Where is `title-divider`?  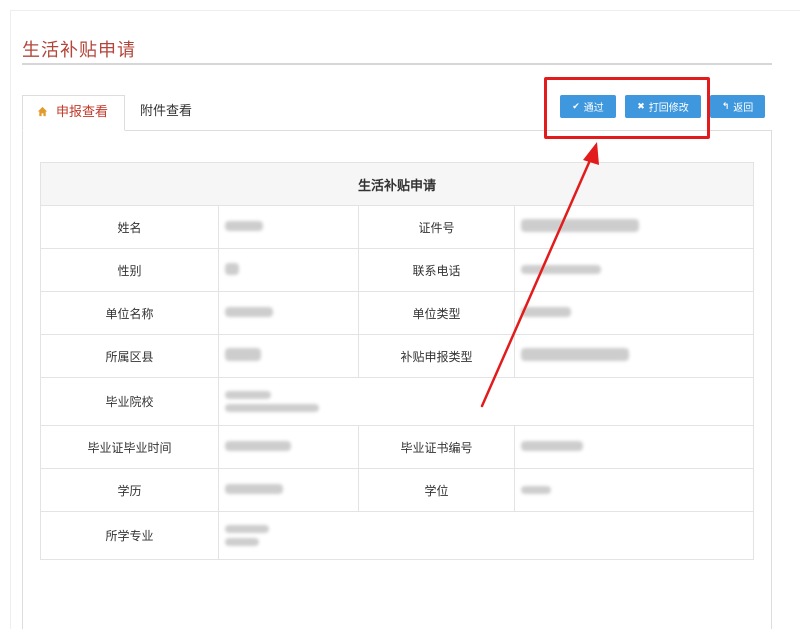 title-divider is located at coordinates (397, 64).